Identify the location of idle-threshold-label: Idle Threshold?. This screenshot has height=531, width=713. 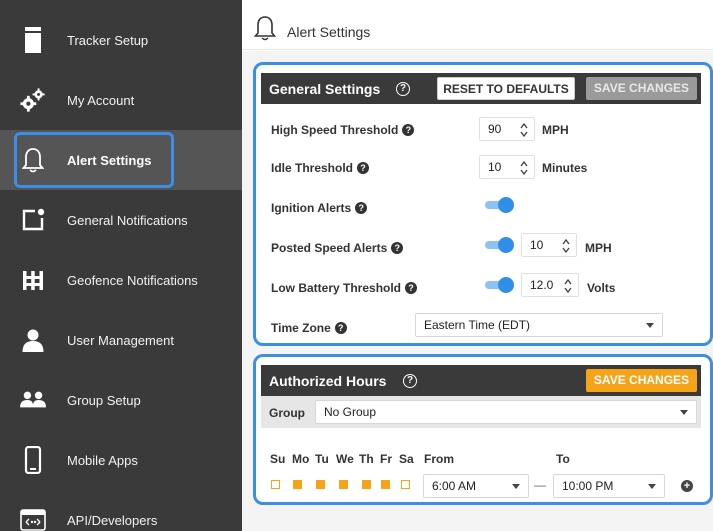
(320, 168).